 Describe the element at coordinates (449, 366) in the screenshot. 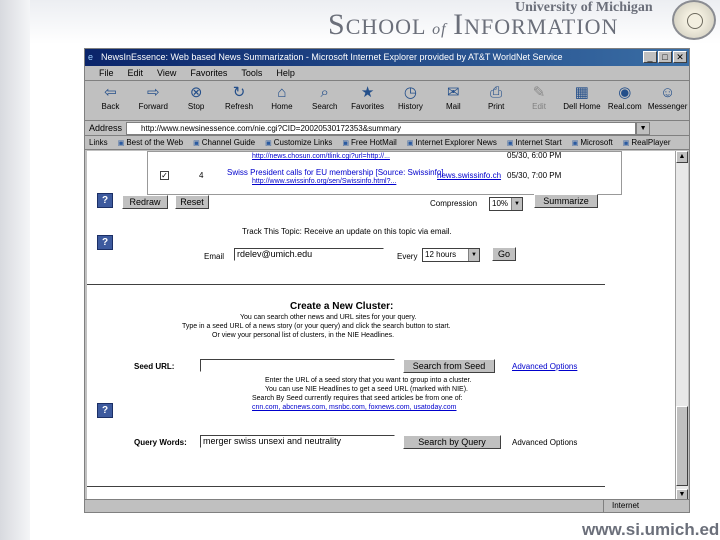

I see `search-from-seed-button: Search from Seed` at that location.